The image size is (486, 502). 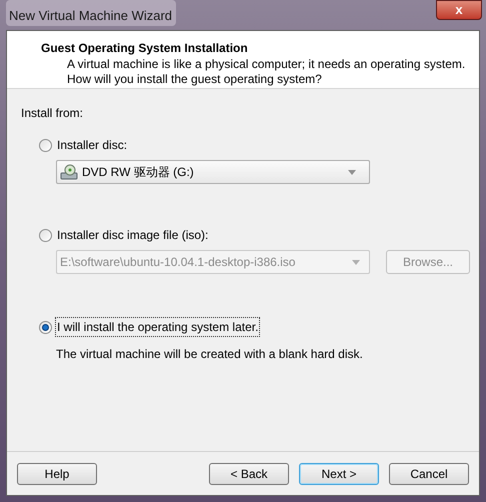 What do you see at coordinates (57, 473) in the screenshot?
I see `wizard-button: Help` at bounding box center [57, 473].